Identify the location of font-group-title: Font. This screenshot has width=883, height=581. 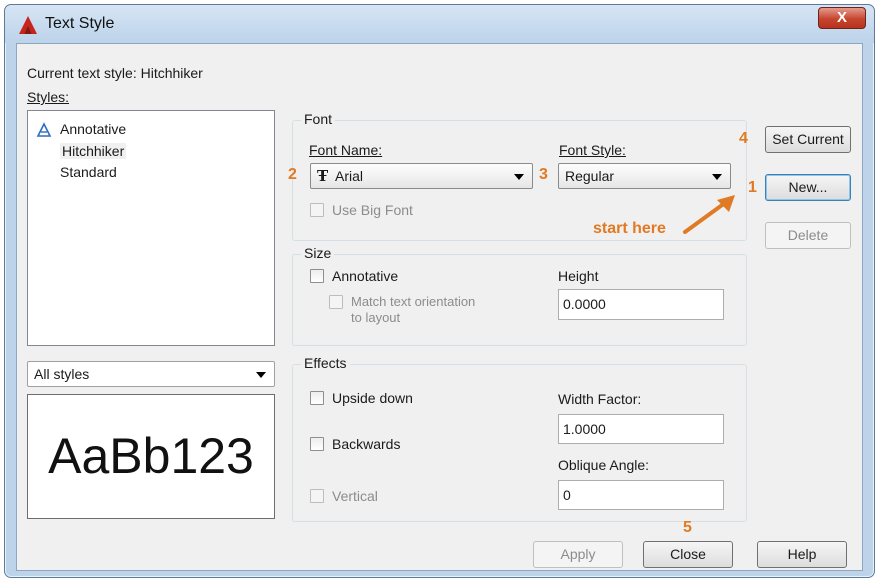
(318, 119).